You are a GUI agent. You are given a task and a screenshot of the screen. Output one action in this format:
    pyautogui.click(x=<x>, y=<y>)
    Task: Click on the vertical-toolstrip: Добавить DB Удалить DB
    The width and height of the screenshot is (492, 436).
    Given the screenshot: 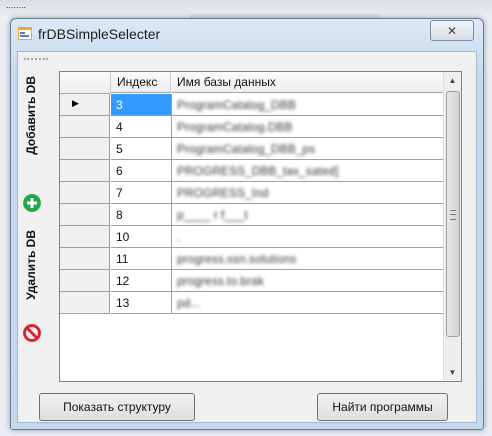 What is the action you would take?
    pyautogui.click(x=33, y=220)
    